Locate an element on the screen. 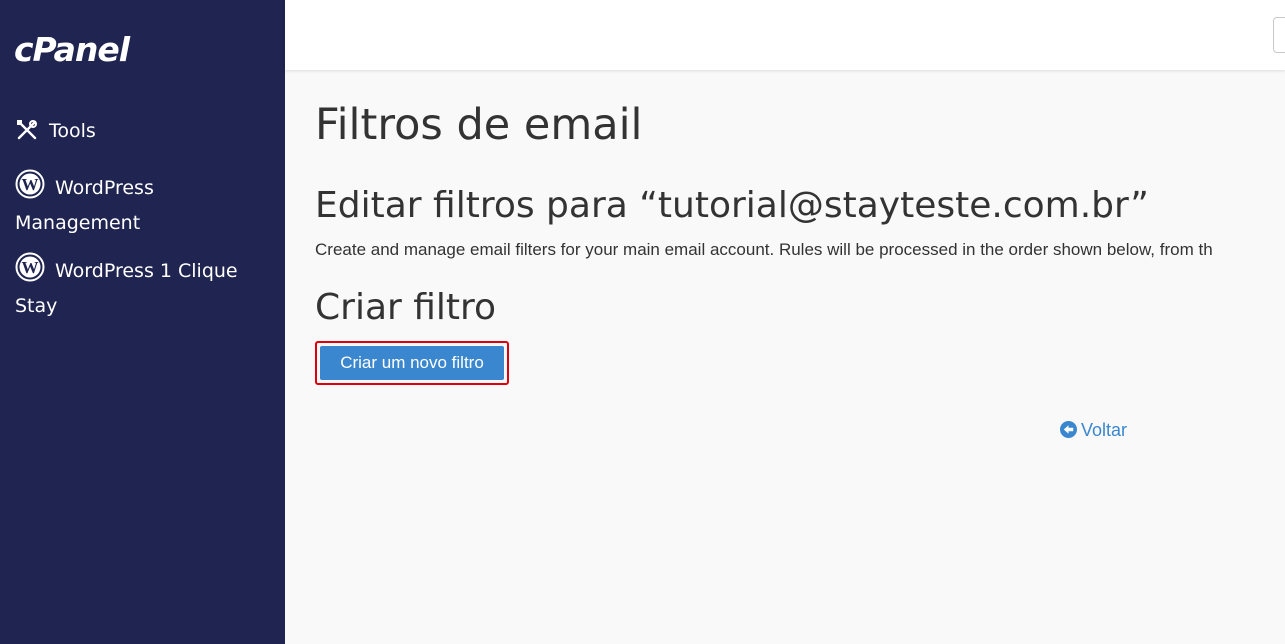  sidebar-item-wordpress-1-clique-stay: W WordPress 1 Clique Stay is located at coordinates (142, 286).